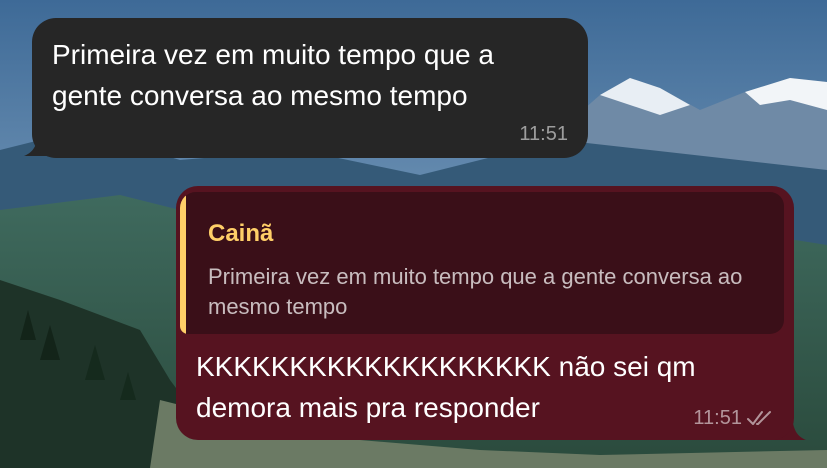  I want to click on incoming-message-time: 11:51, so click(543, 134).